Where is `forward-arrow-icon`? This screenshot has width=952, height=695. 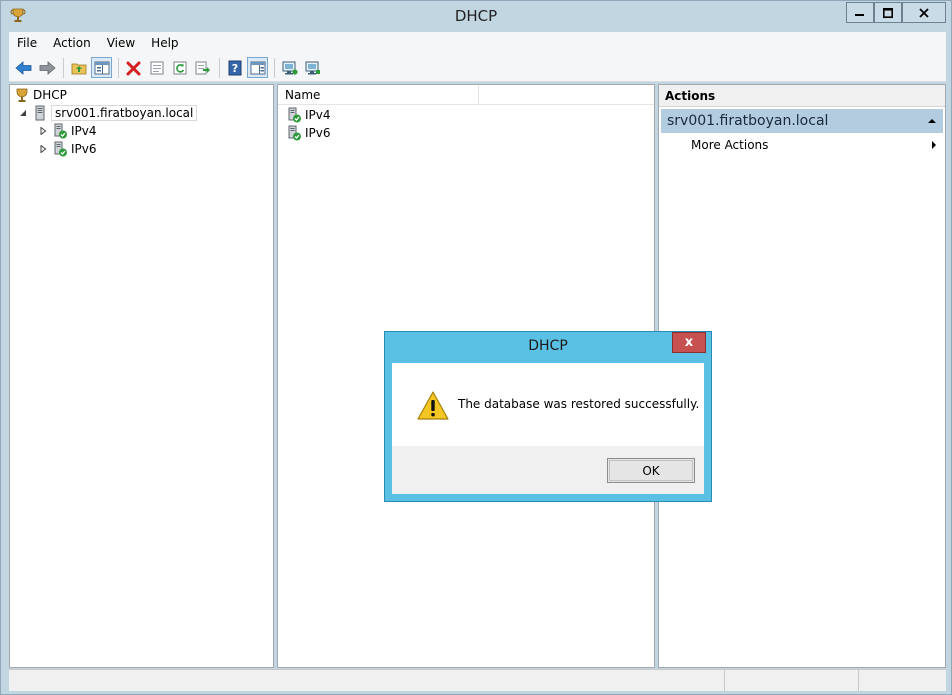 forward-arrow-icon is located at coordinates (47, 67).